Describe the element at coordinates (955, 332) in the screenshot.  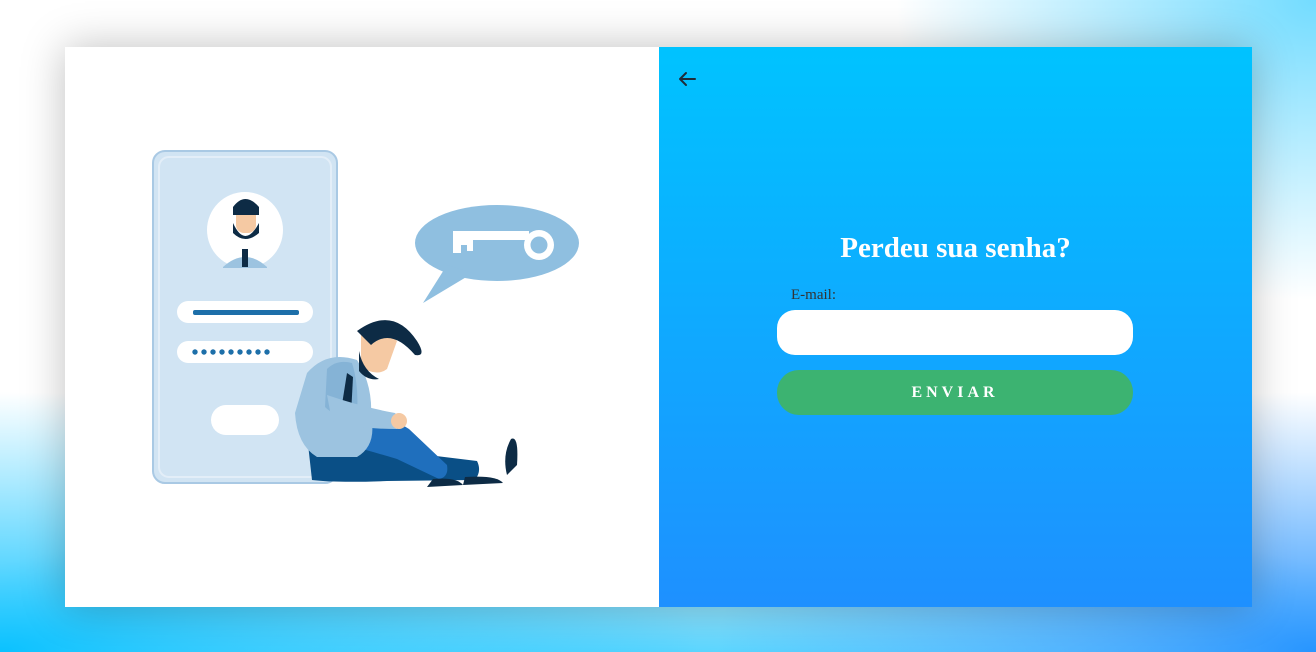
I see `email-field` at that location.